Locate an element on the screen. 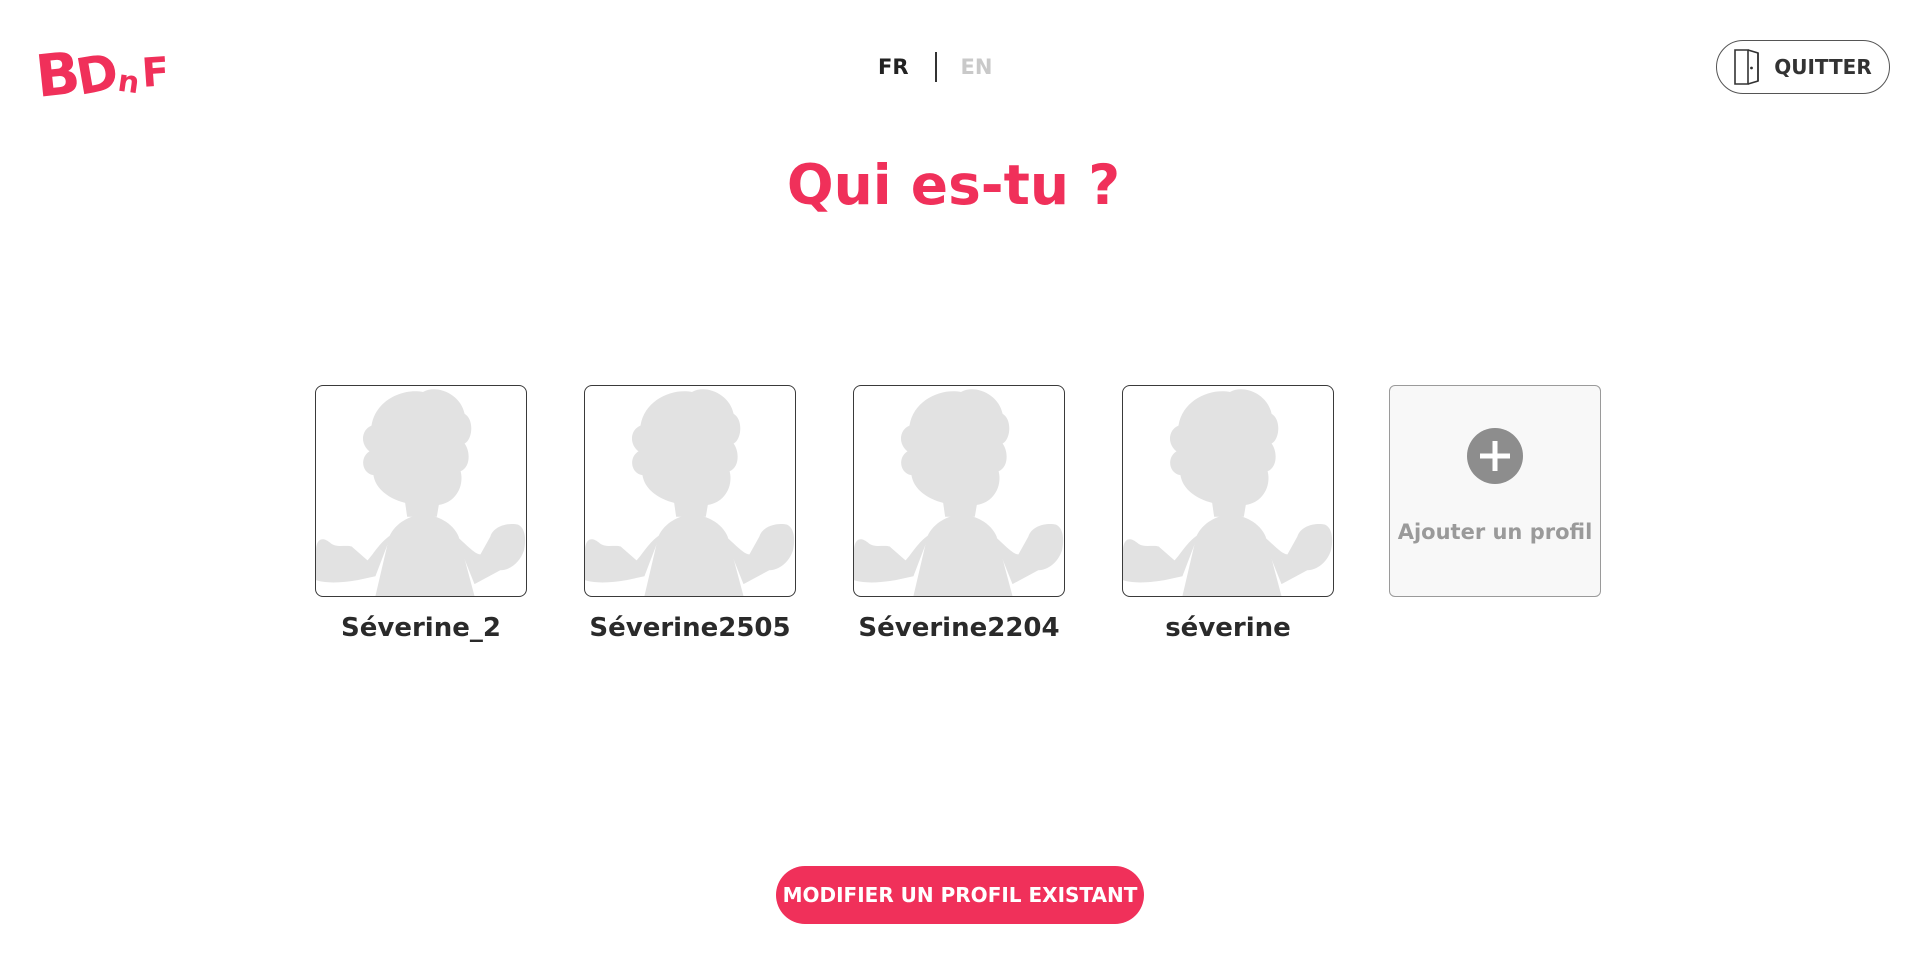 The width and height of the screenshot is (1907, 953). logo-letter-n: n is located at coordinates (129, 83).